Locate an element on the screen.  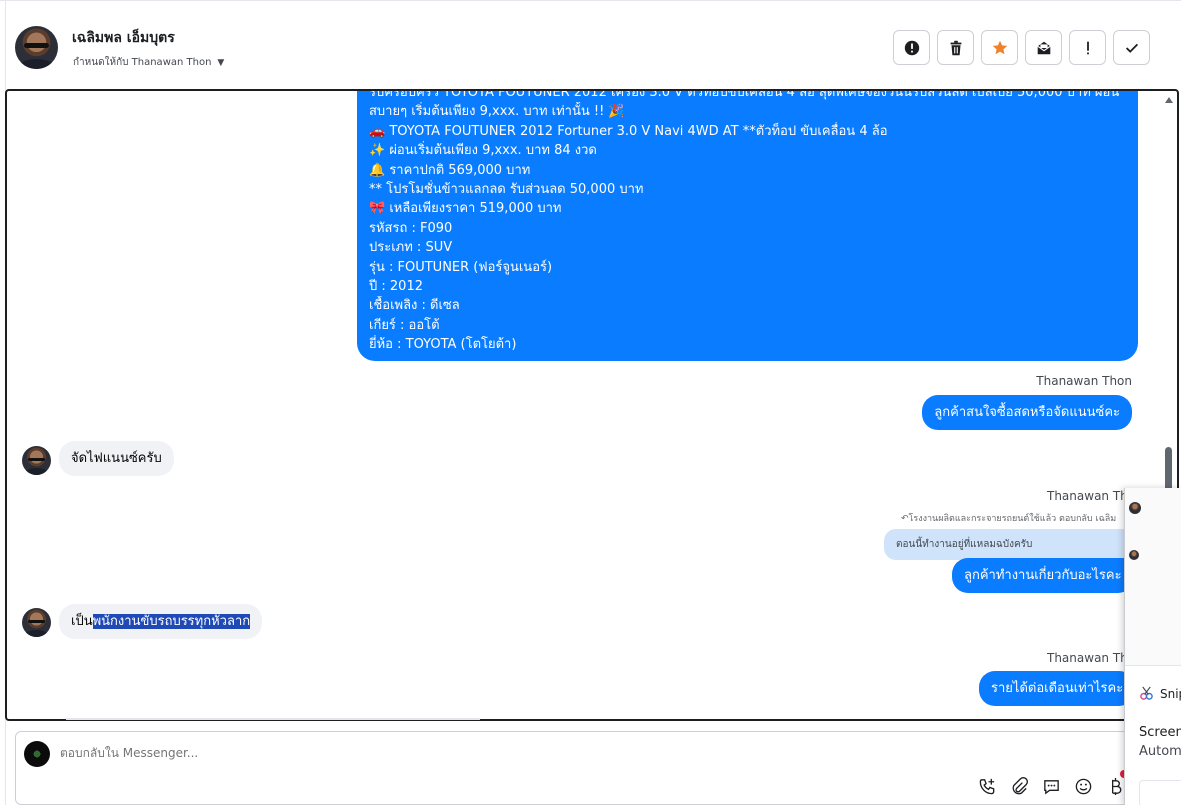
contact-avatar is located at coordinates (36, 47).